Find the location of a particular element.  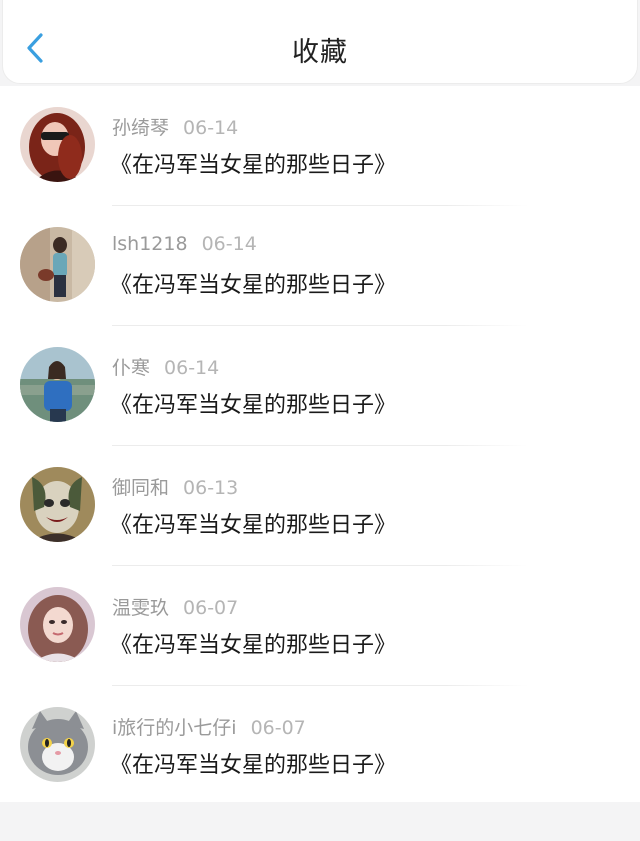

item-meta: 仆寒 06-14 is located at coordinates (165, 366).